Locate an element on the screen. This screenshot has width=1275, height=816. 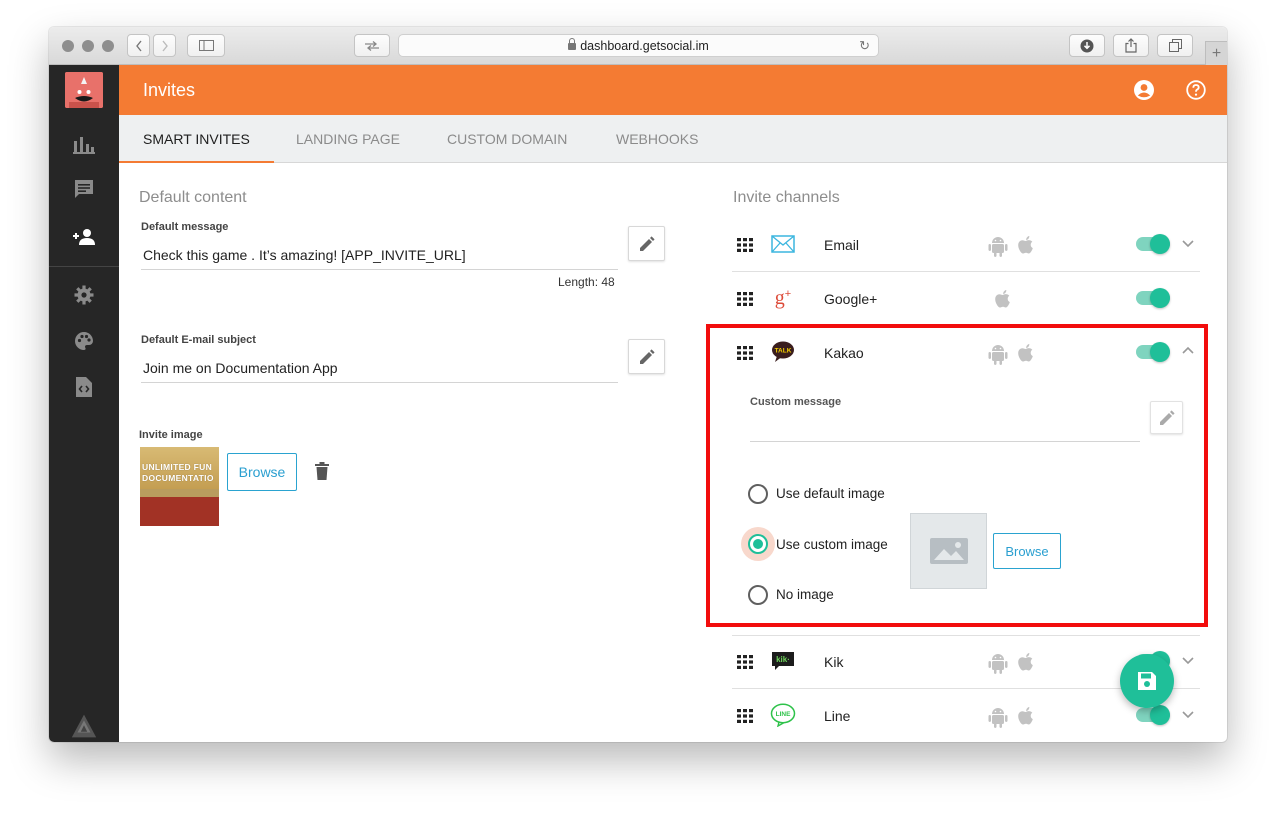
default-content-title: Default content is located at coordinates (193, 197).